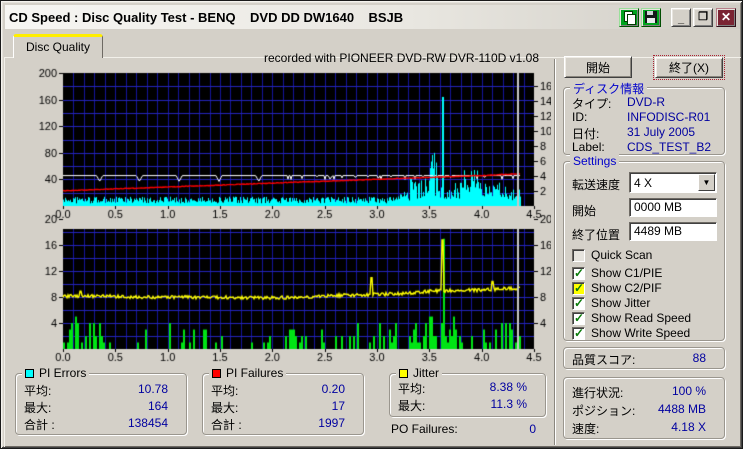 The image size is (743, 449). I want to click on pi-errors-legend-icon, so click(29, 373).